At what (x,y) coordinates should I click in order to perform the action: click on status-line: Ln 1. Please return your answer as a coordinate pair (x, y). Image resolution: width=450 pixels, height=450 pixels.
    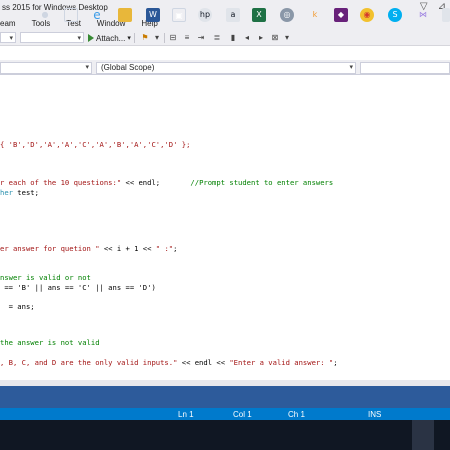
    Looking at the image, I should click on (186, 414).